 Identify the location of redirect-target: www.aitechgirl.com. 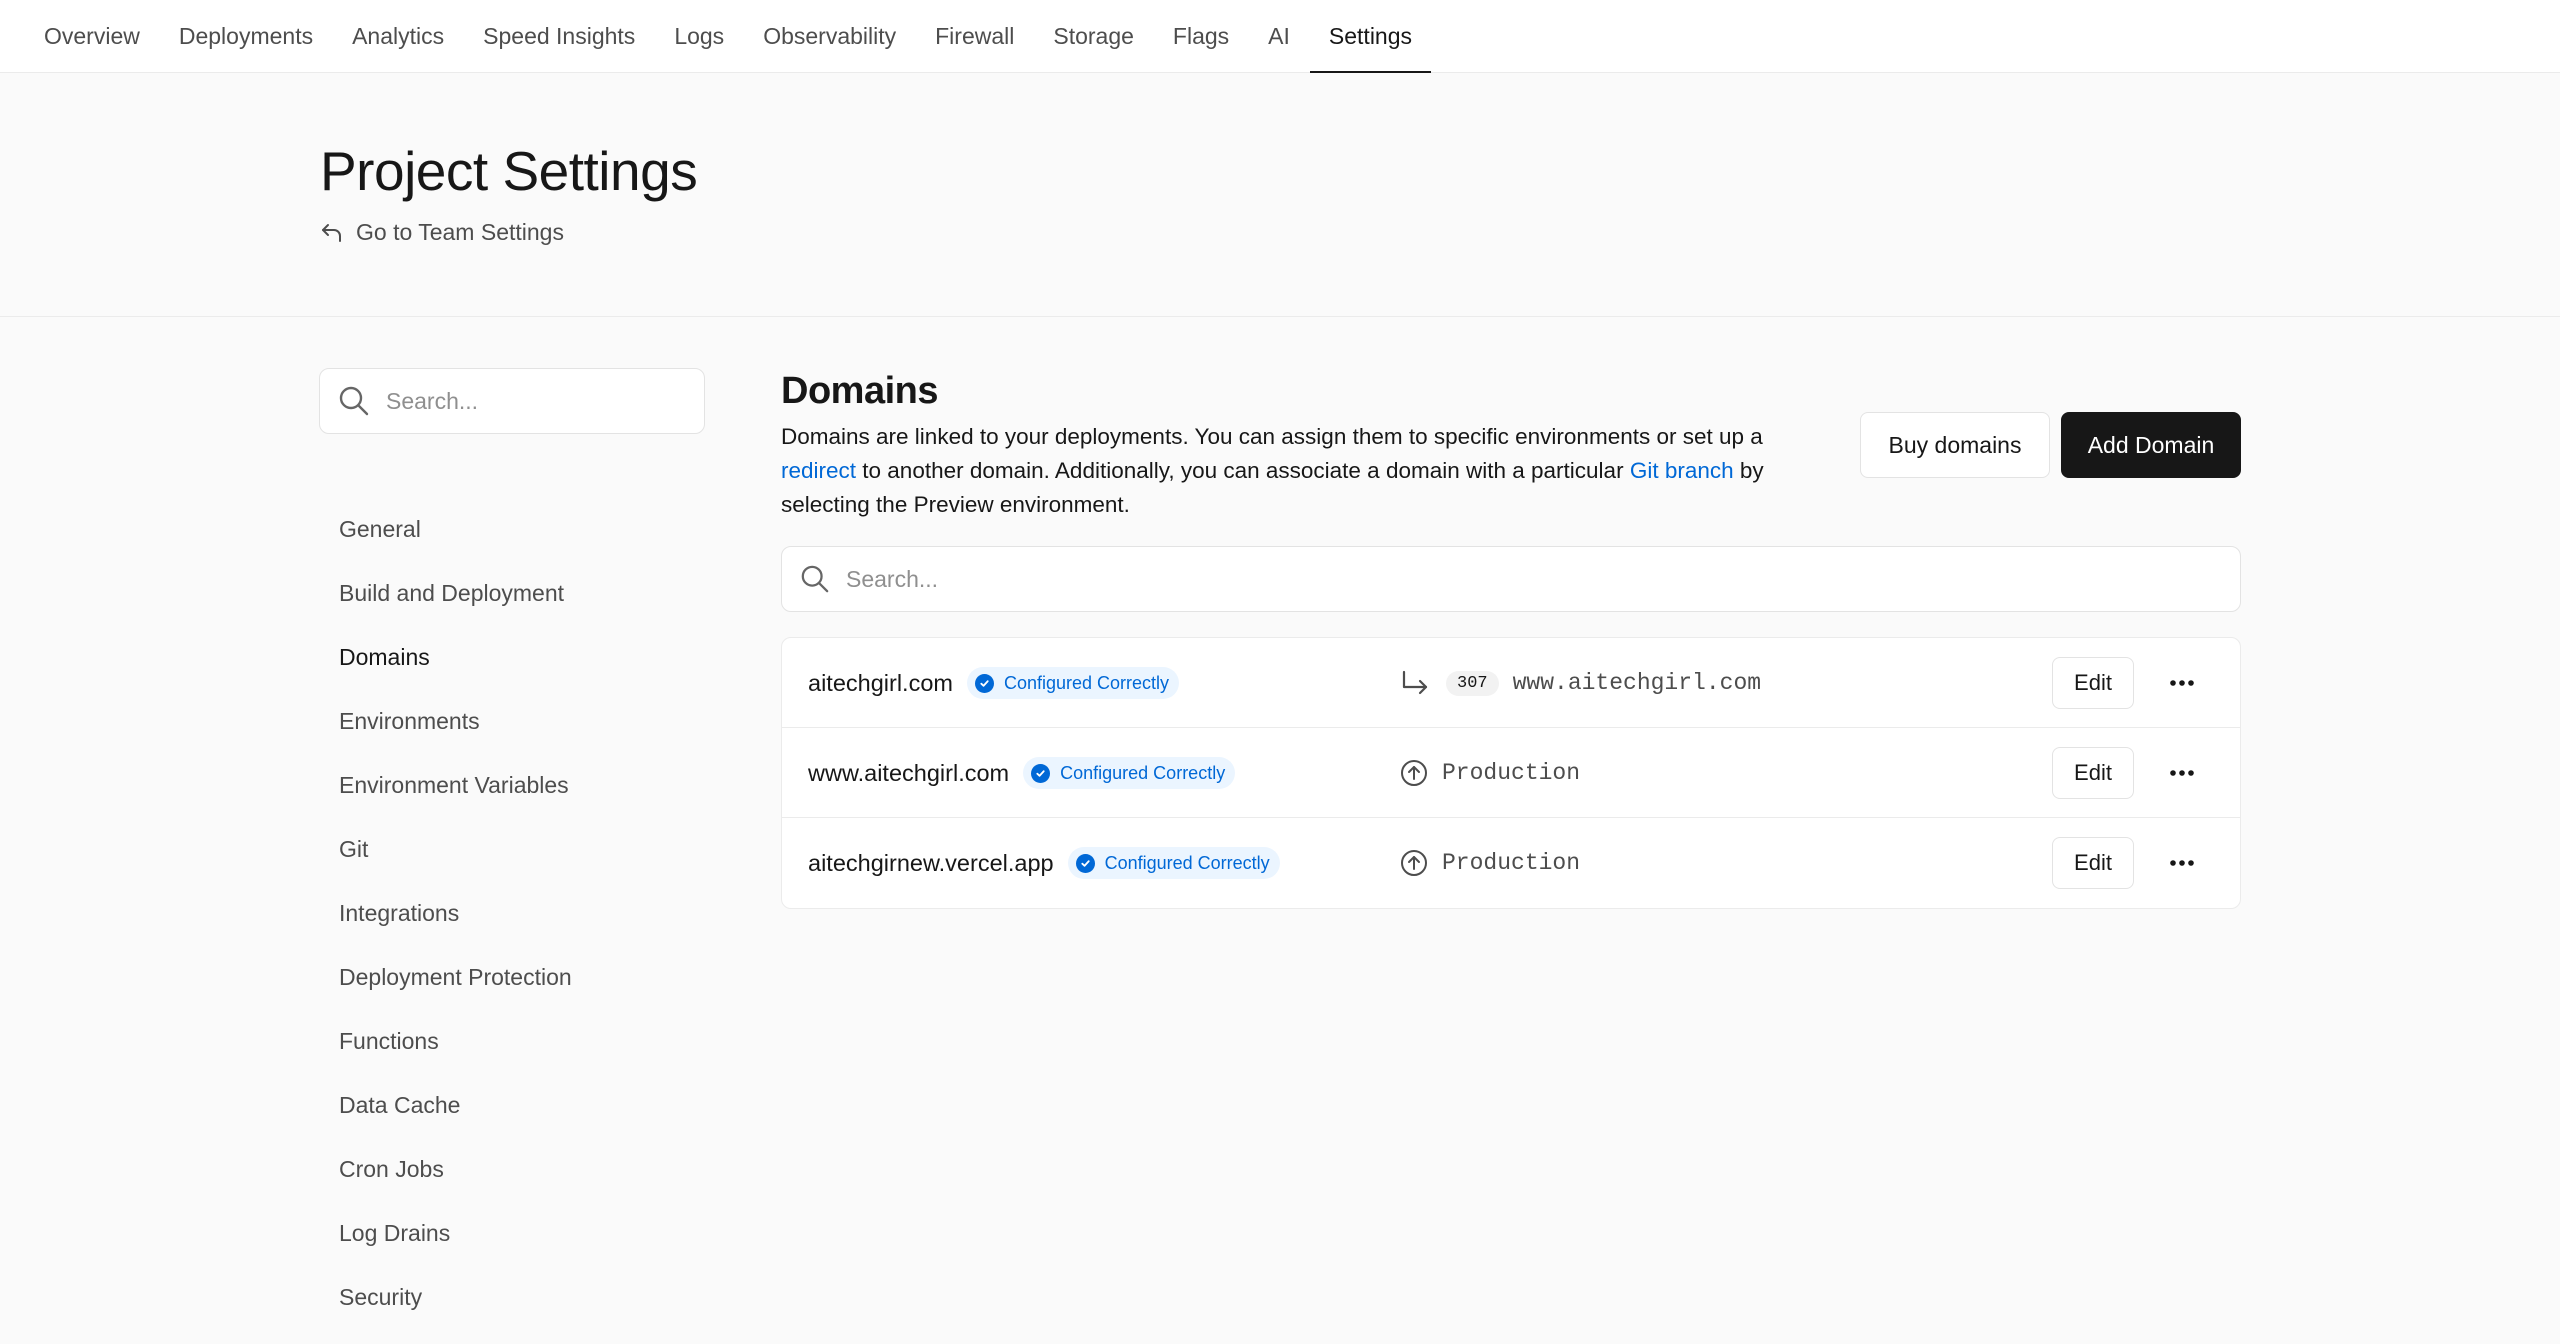
(1637, 683).